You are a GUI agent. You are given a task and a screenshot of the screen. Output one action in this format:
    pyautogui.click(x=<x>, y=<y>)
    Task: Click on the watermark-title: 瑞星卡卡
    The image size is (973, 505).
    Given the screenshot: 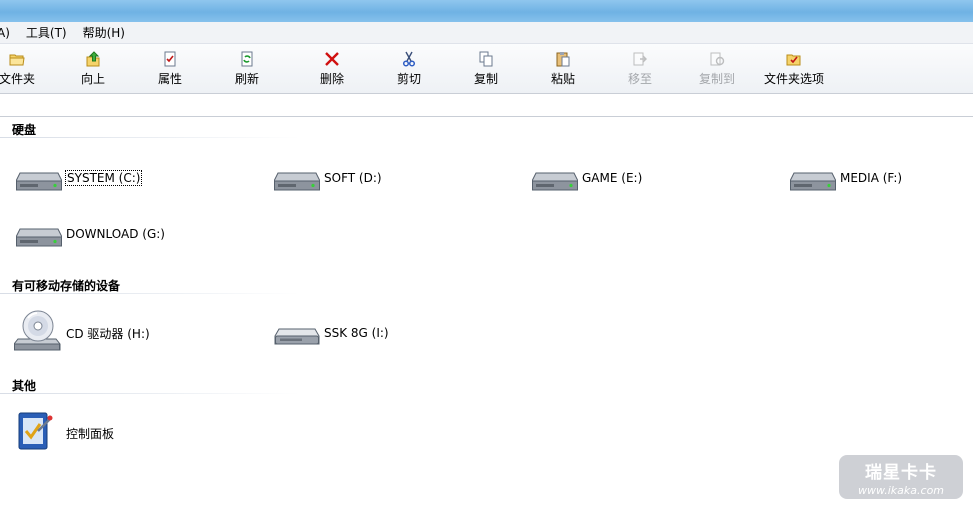 What is the action you would take?
    pyautogui.click(x=901, y=473)
    